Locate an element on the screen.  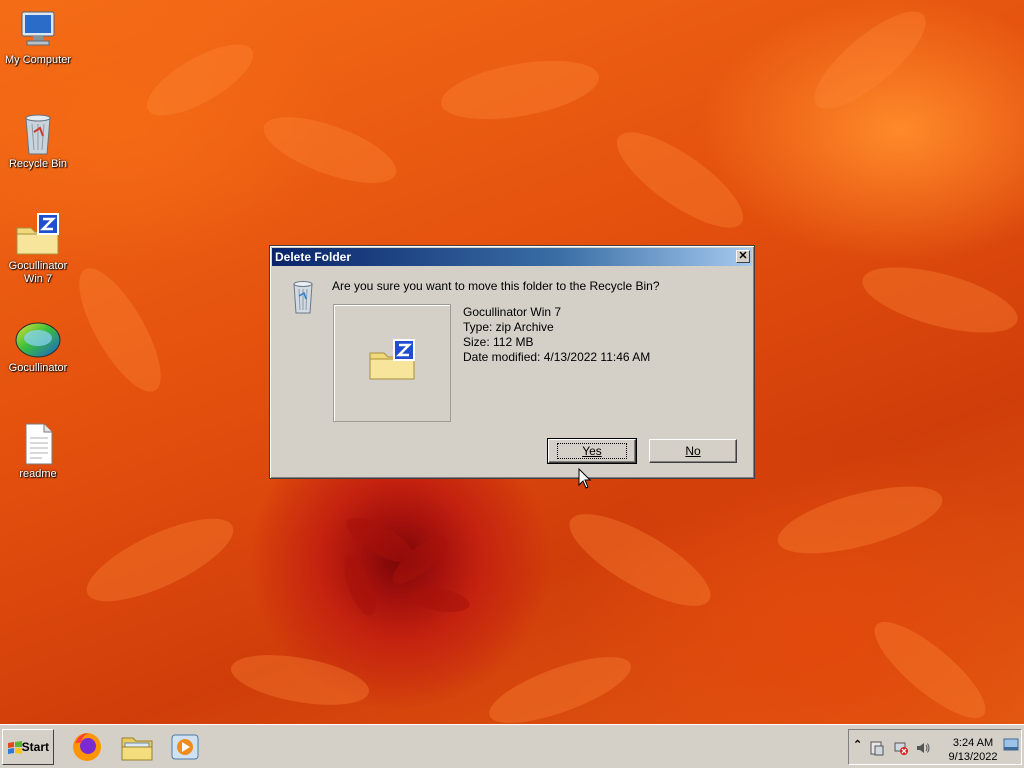
gocullinator-app-icon is located at coordinates (38, 340).